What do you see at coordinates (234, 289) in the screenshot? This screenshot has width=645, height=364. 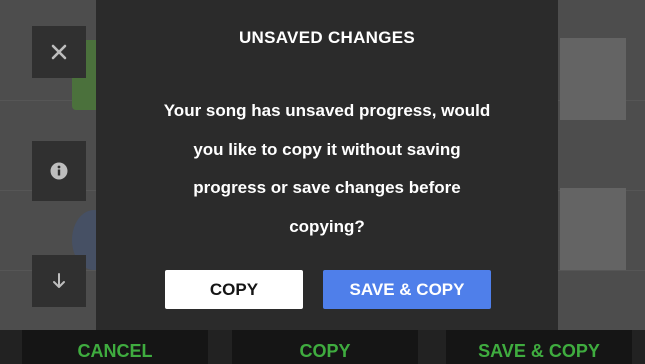 I see `dialog-copy-button: COPY` at bounding box center [234, 289].